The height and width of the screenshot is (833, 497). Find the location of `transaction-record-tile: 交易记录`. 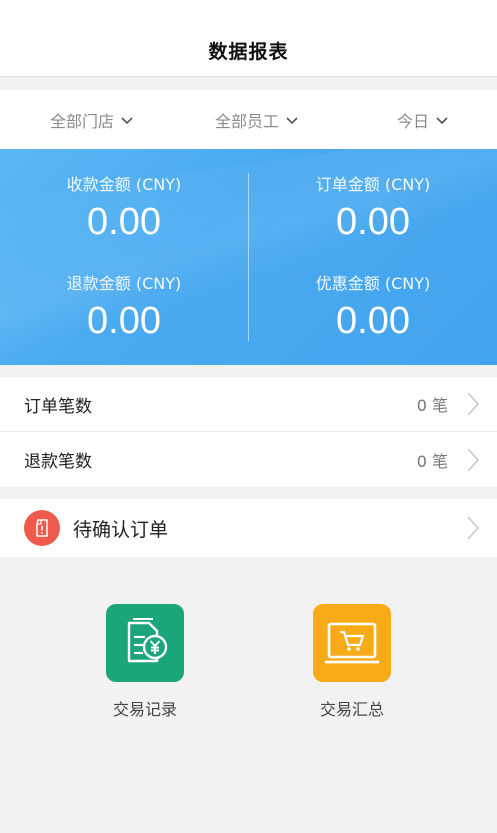

transaction-record-tile: 交易记录 is located at coordinates (145, 662).